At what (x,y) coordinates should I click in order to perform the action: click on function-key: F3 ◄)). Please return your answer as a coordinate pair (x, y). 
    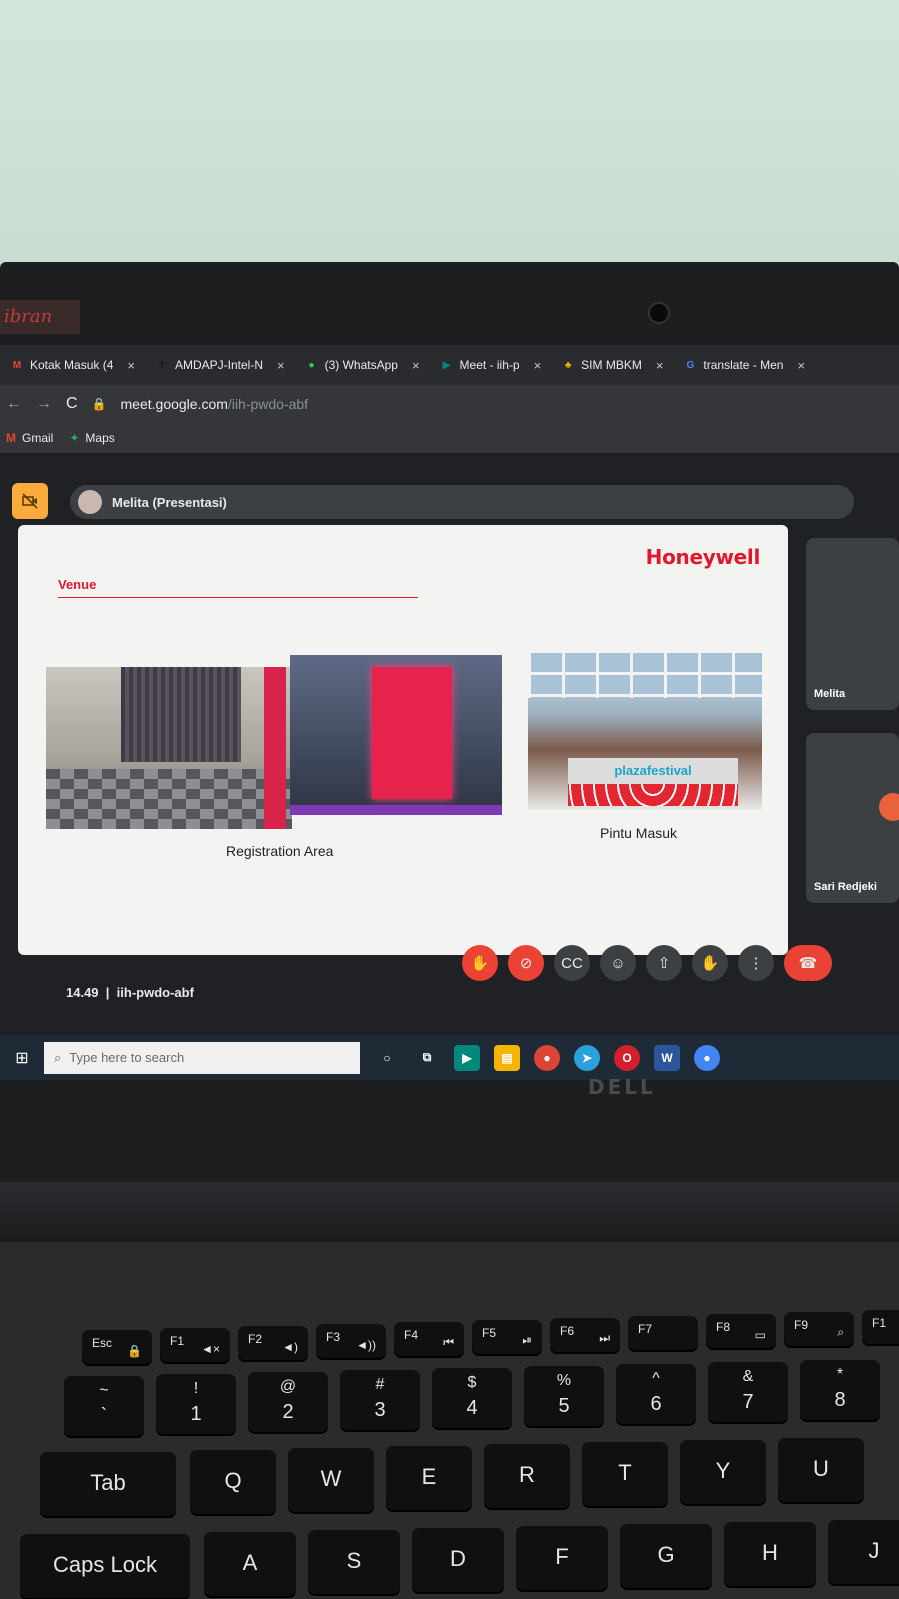
    Looking at the image, I should click on (351, 1341).